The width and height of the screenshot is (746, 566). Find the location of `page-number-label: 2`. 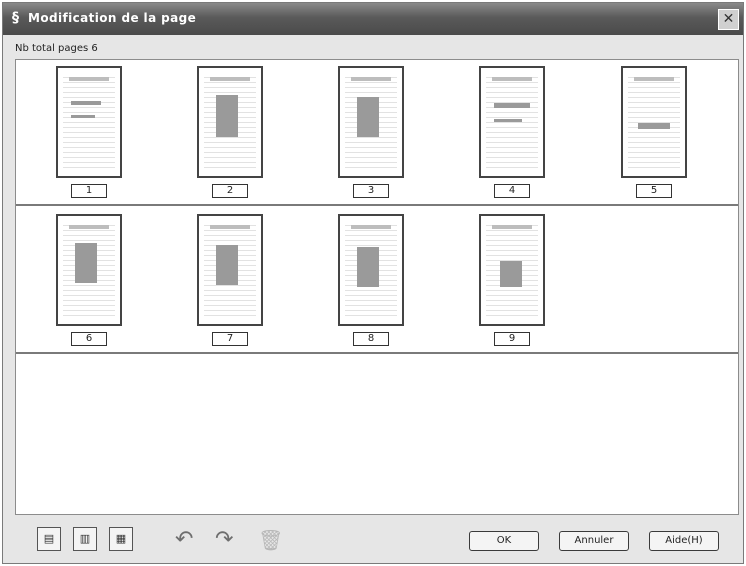

page-number-label: 2 is located at coordinates (230, 191).